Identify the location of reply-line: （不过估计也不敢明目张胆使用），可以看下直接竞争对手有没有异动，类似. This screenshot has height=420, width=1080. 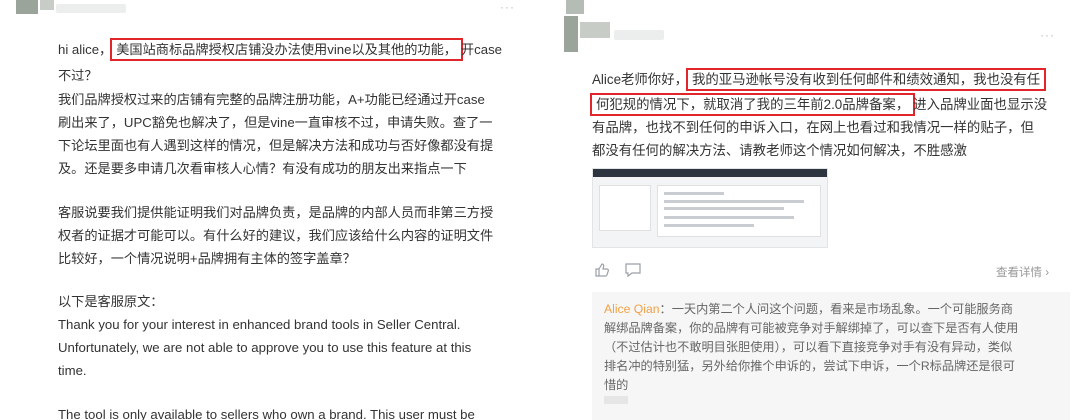
(808, 347).